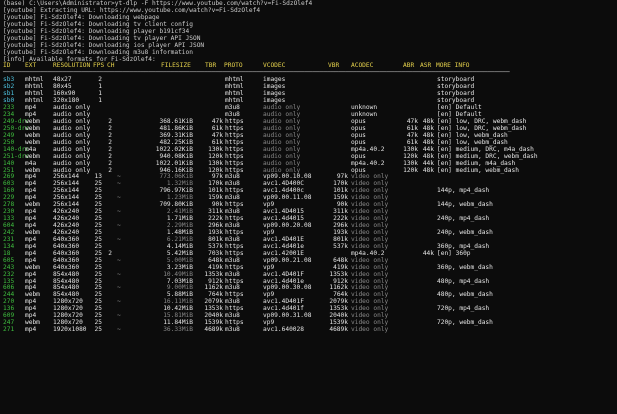 The image size is (617, 414). I want to click on format-more-info: 144p, webm_dash, so click(465, 205).